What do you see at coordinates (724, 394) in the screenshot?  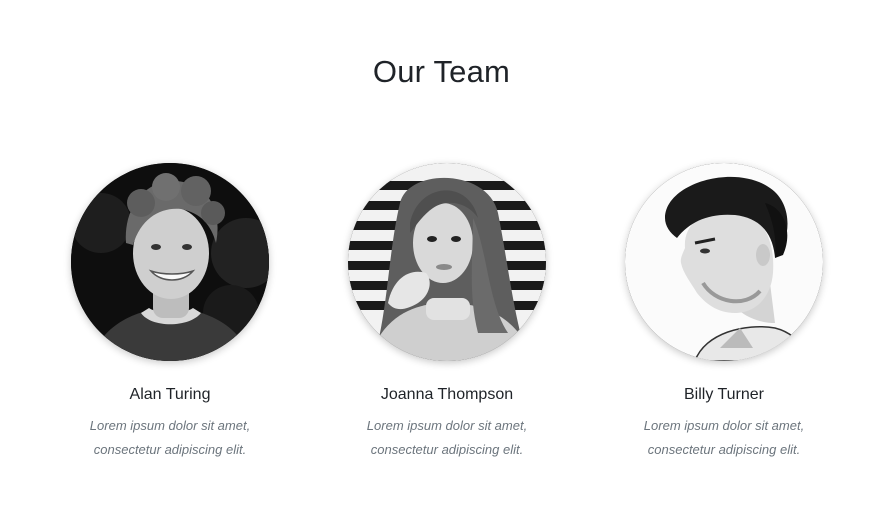 I see `team-member-name: Billy Turner` at bounding box center [724, 394].